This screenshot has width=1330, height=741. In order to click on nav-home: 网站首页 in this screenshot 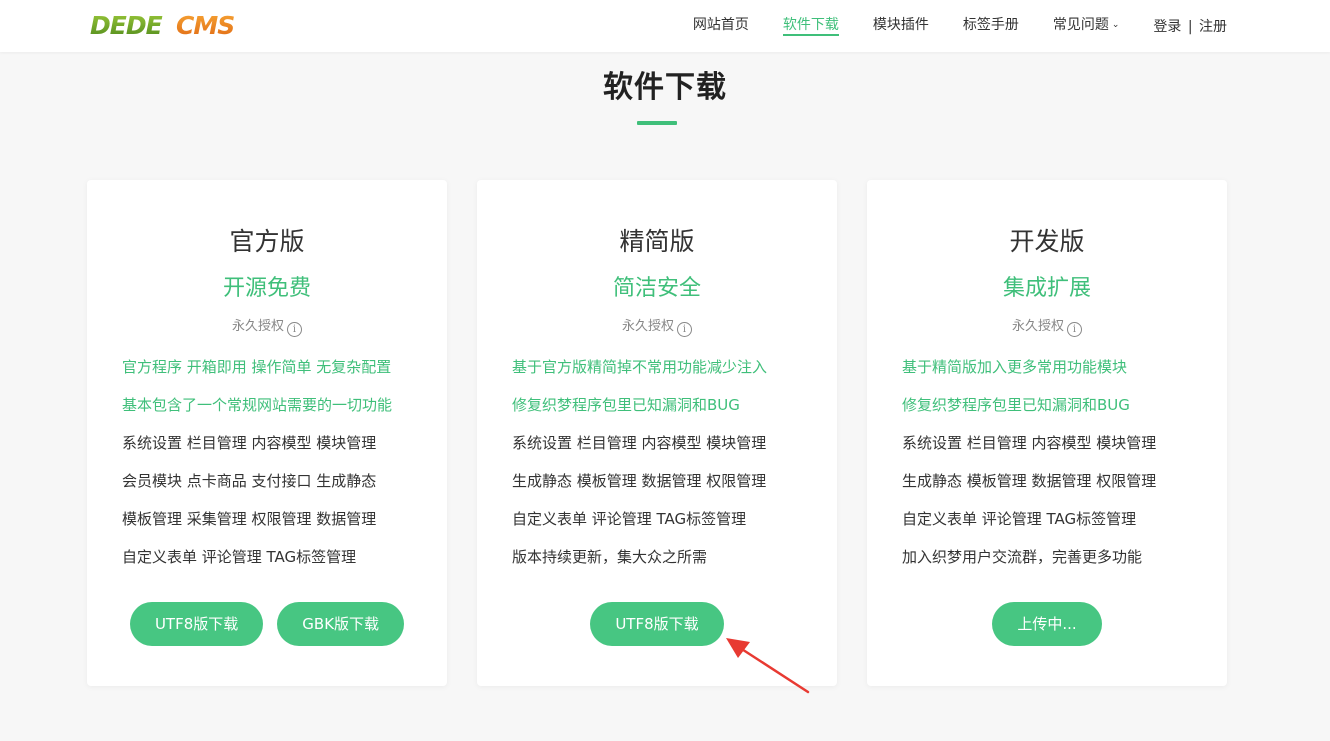, I will do `click(721, 26)`.